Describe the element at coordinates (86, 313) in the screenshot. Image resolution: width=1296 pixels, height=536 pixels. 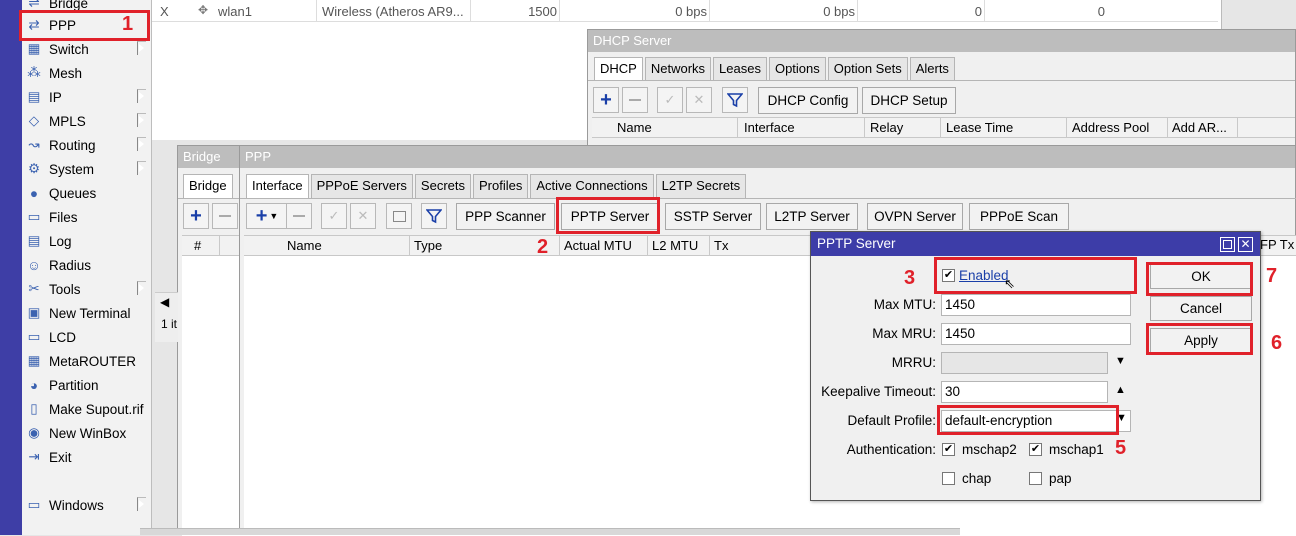
I see `sidebar-item-new-terminal: ▣ New Terminal` at that location.